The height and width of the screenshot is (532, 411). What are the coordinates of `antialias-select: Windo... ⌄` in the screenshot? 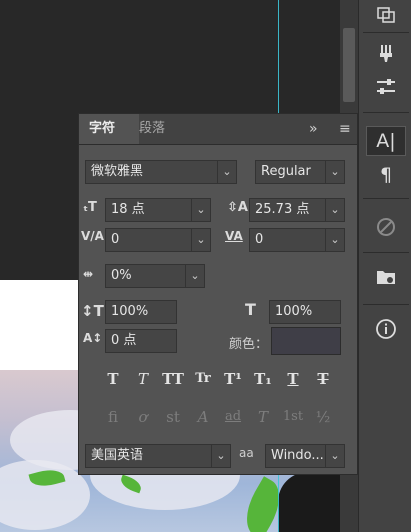 It's located at (305, 456).